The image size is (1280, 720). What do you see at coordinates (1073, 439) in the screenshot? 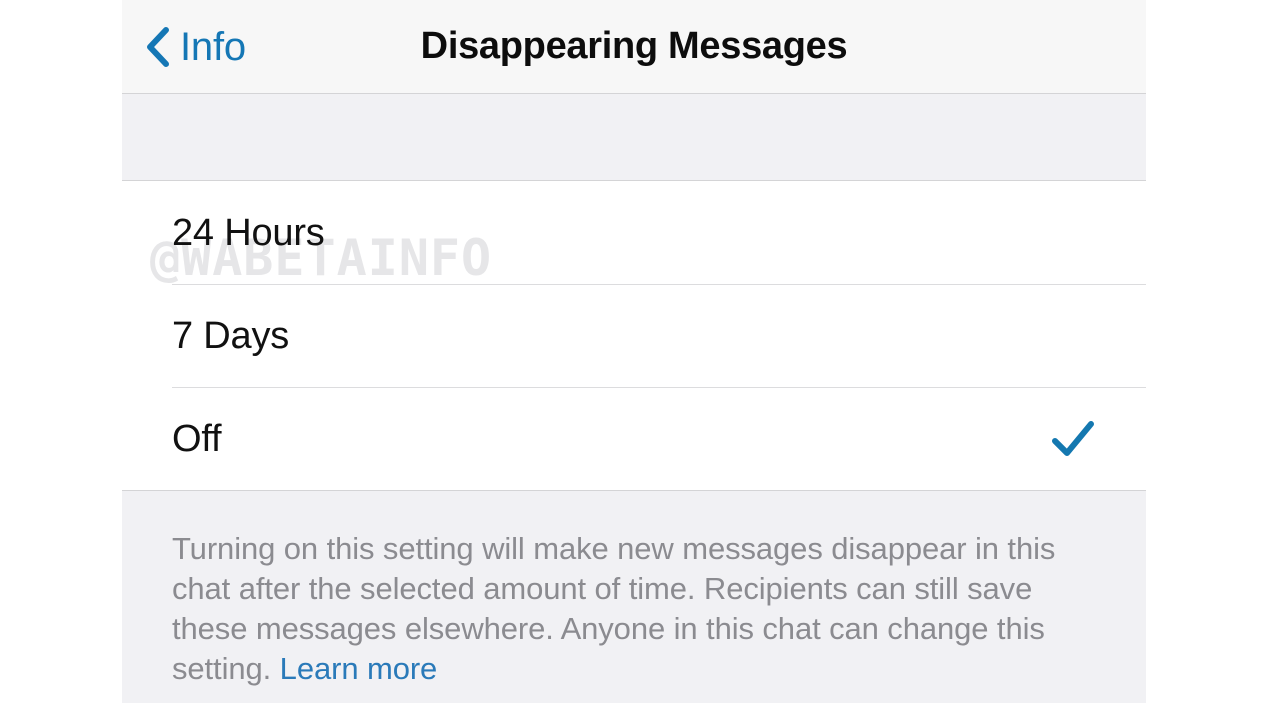
I see `checkmark-icon` at bounding box center [1073, 439].